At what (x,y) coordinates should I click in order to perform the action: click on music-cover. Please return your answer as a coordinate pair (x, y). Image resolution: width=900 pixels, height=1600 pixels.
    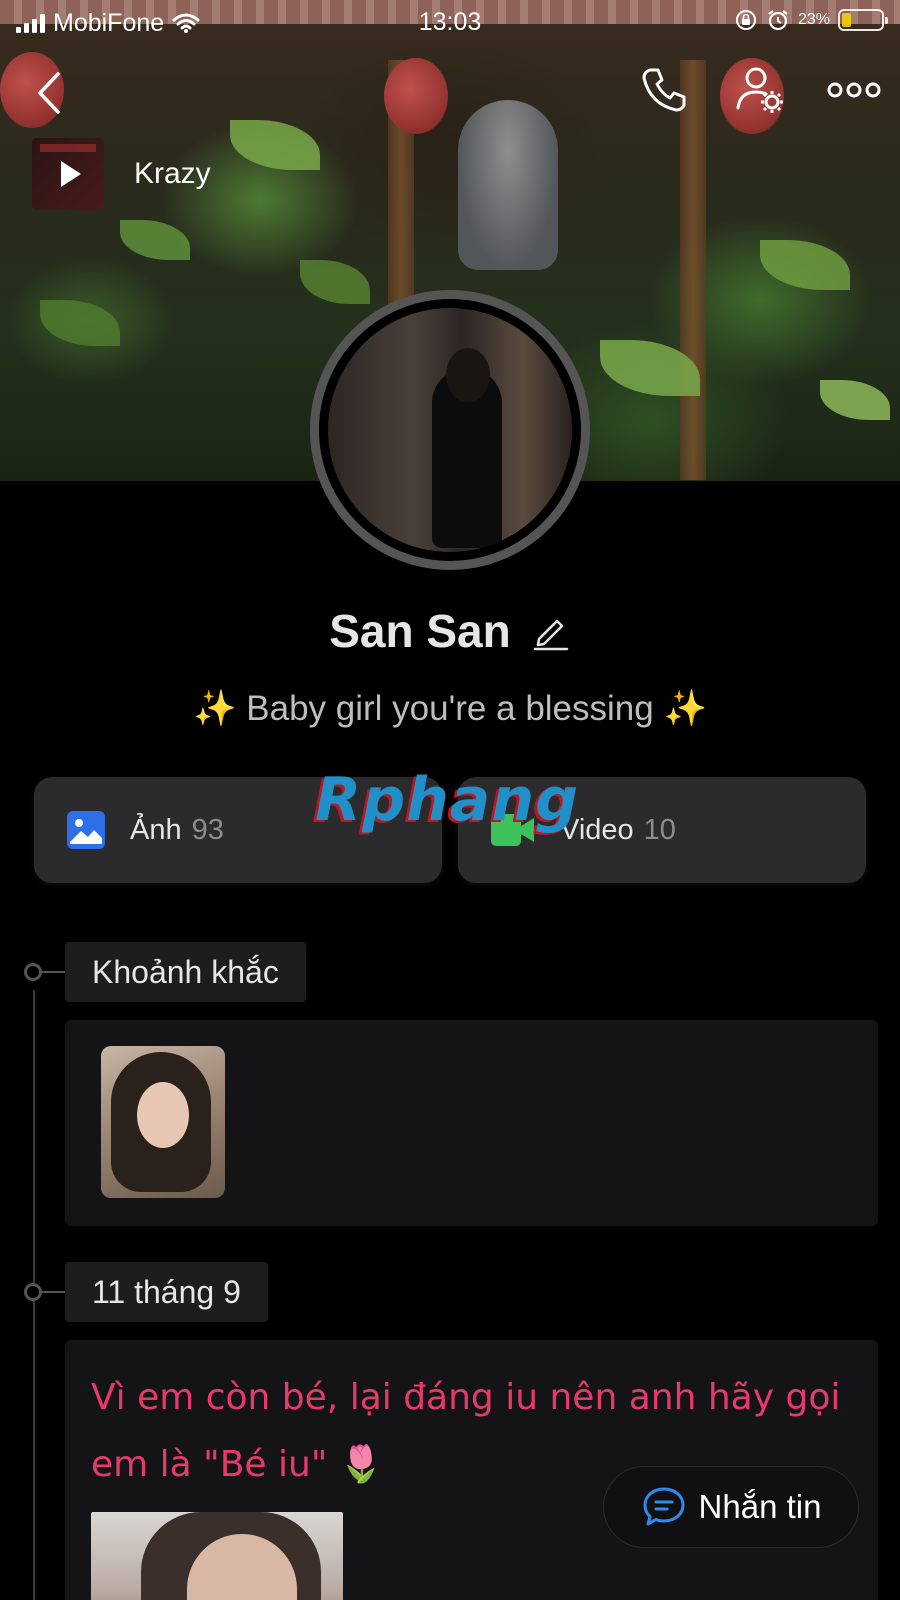
    Looking at the image, I should click on (68, 174).